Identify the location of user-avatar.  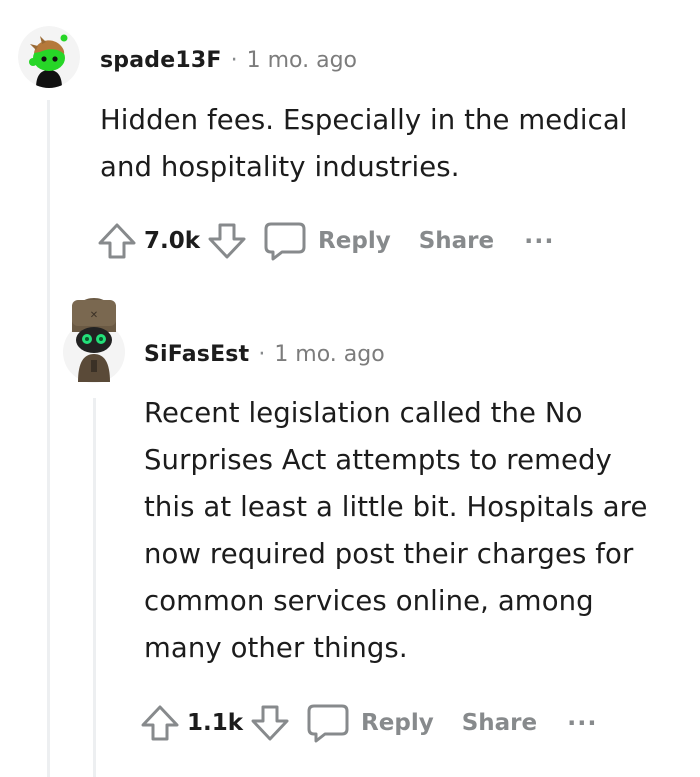
(49, 57).